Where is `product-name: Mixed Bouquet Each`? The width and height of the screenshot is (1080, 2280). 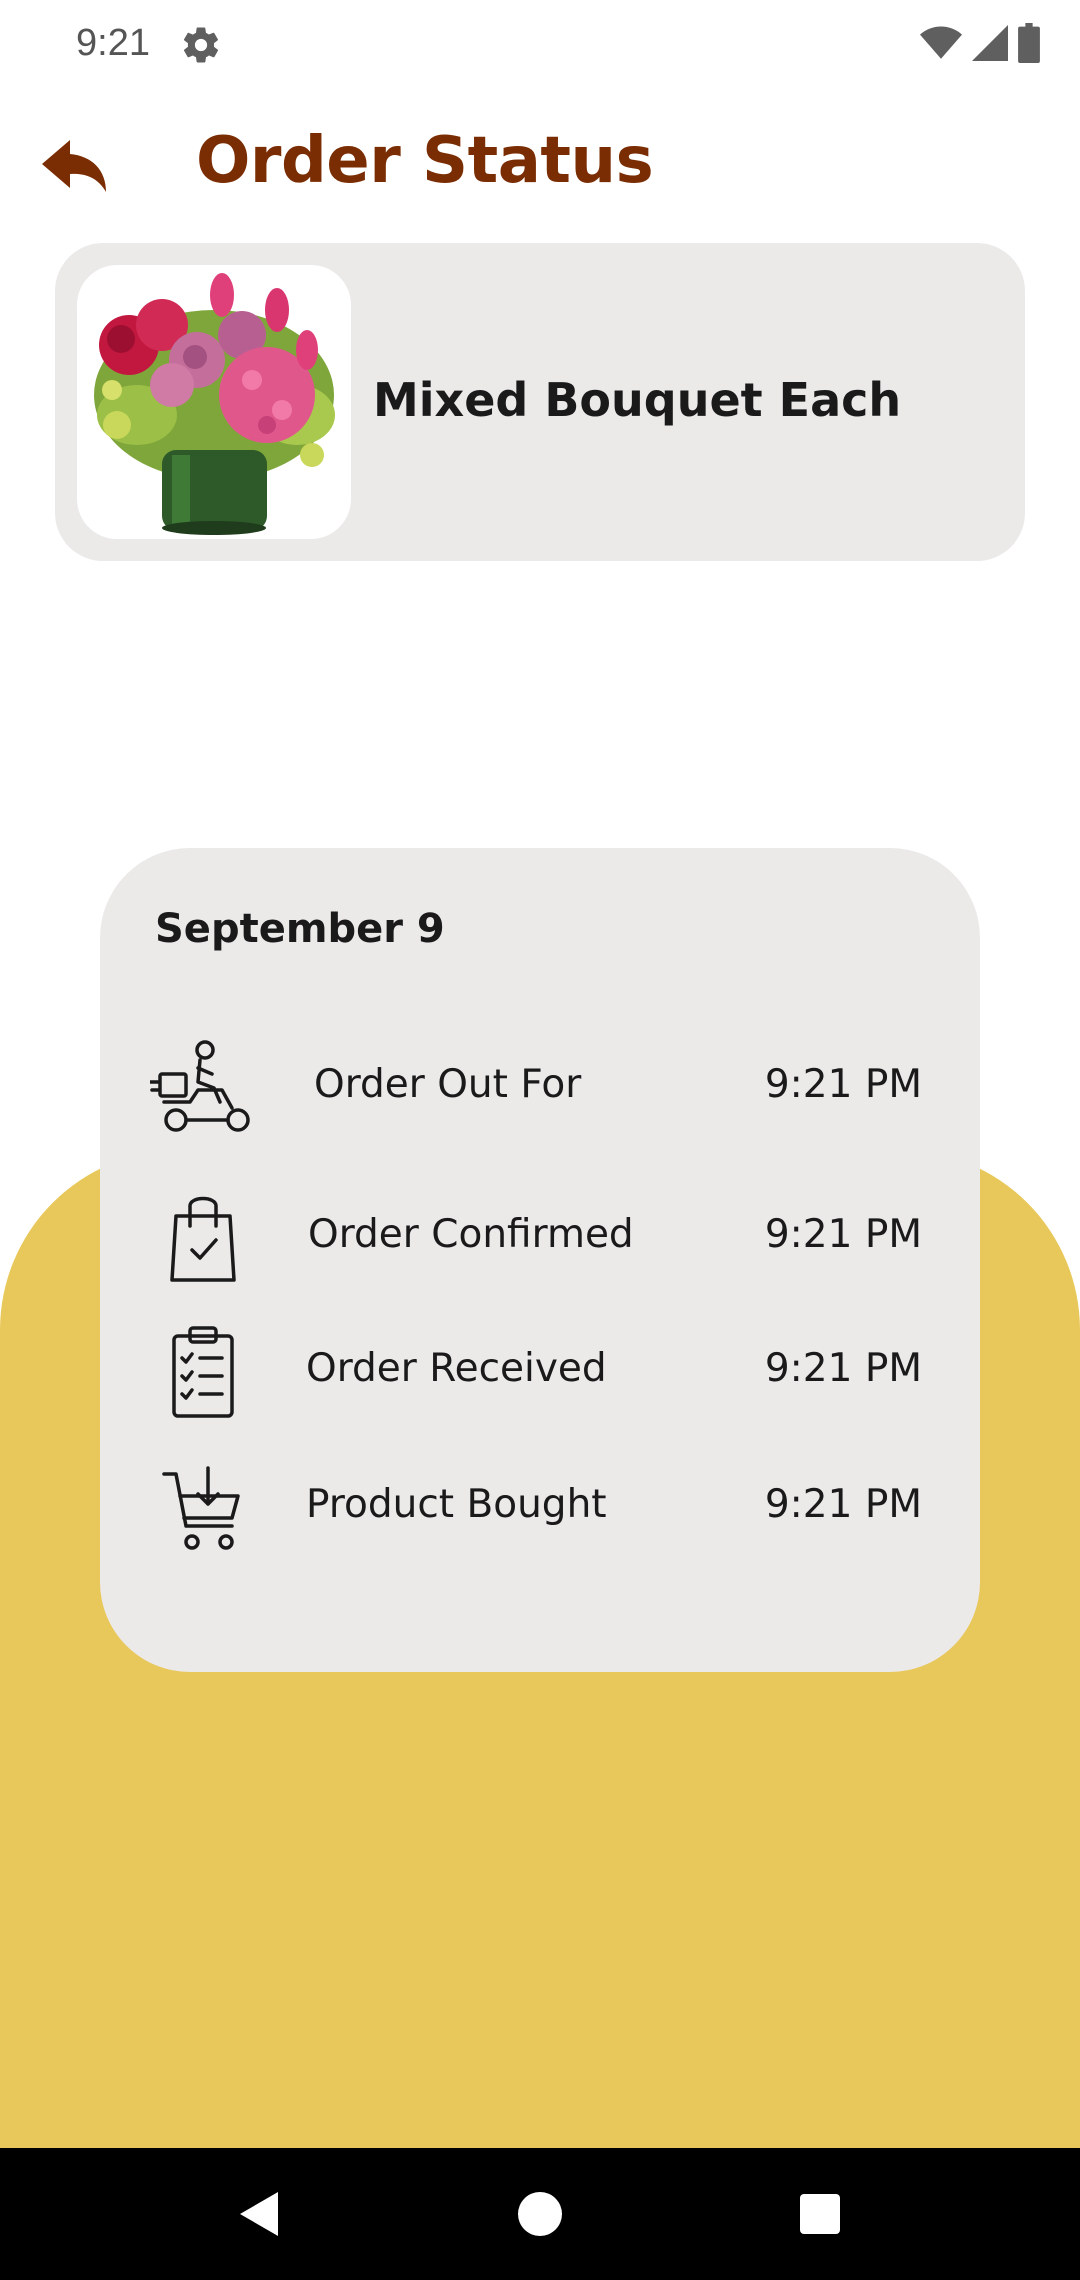 product-name: Mixed Bouquet Each is located at coordinates (637, 400).